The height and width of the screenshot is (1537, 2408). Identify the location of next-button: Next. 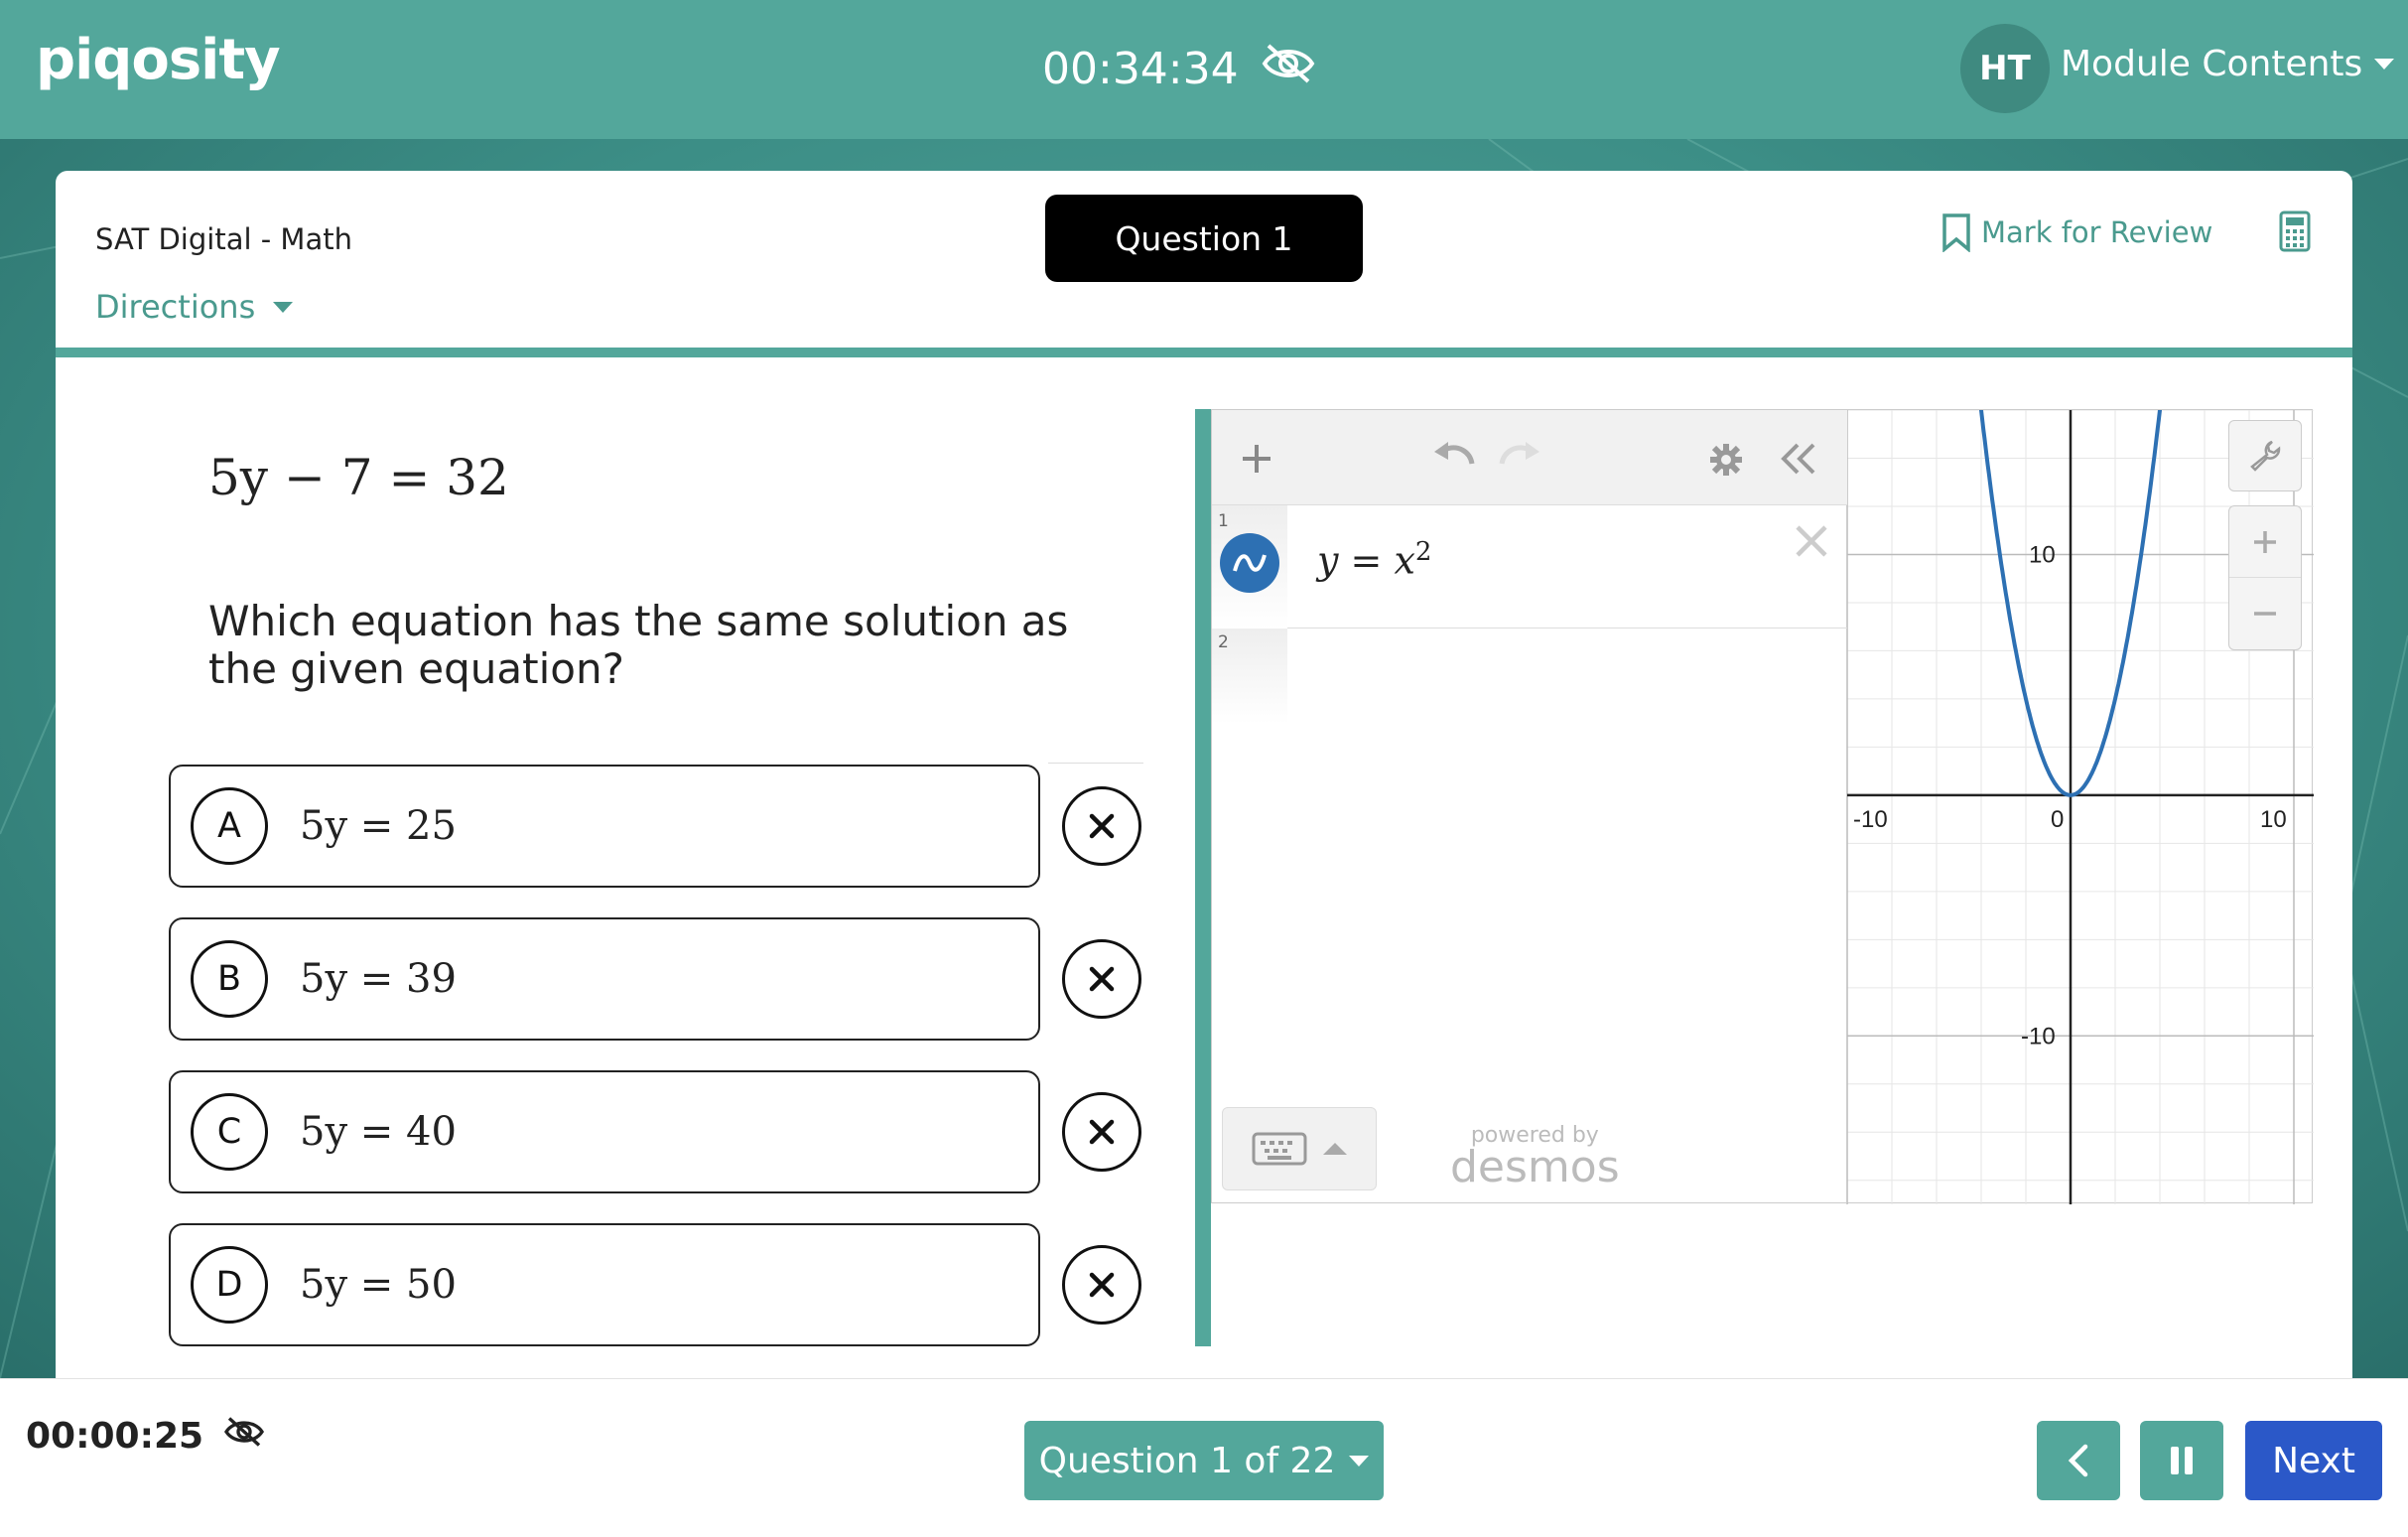
(2314, 1460).